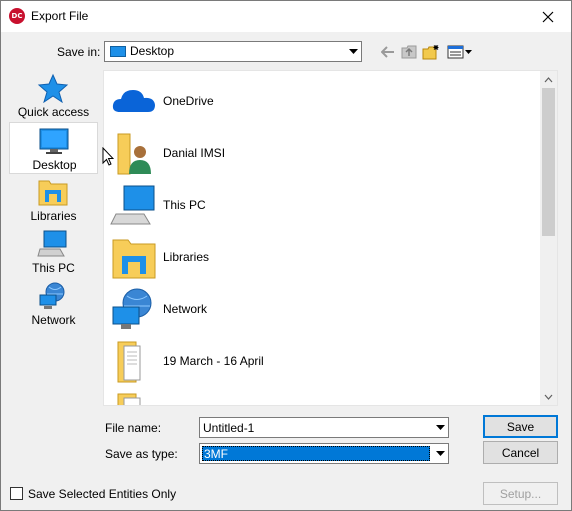  What do you see at coordinates (79, 52) in the screenshot?
I see `save-in-label: Save in:` at bounding box center [79, 52].